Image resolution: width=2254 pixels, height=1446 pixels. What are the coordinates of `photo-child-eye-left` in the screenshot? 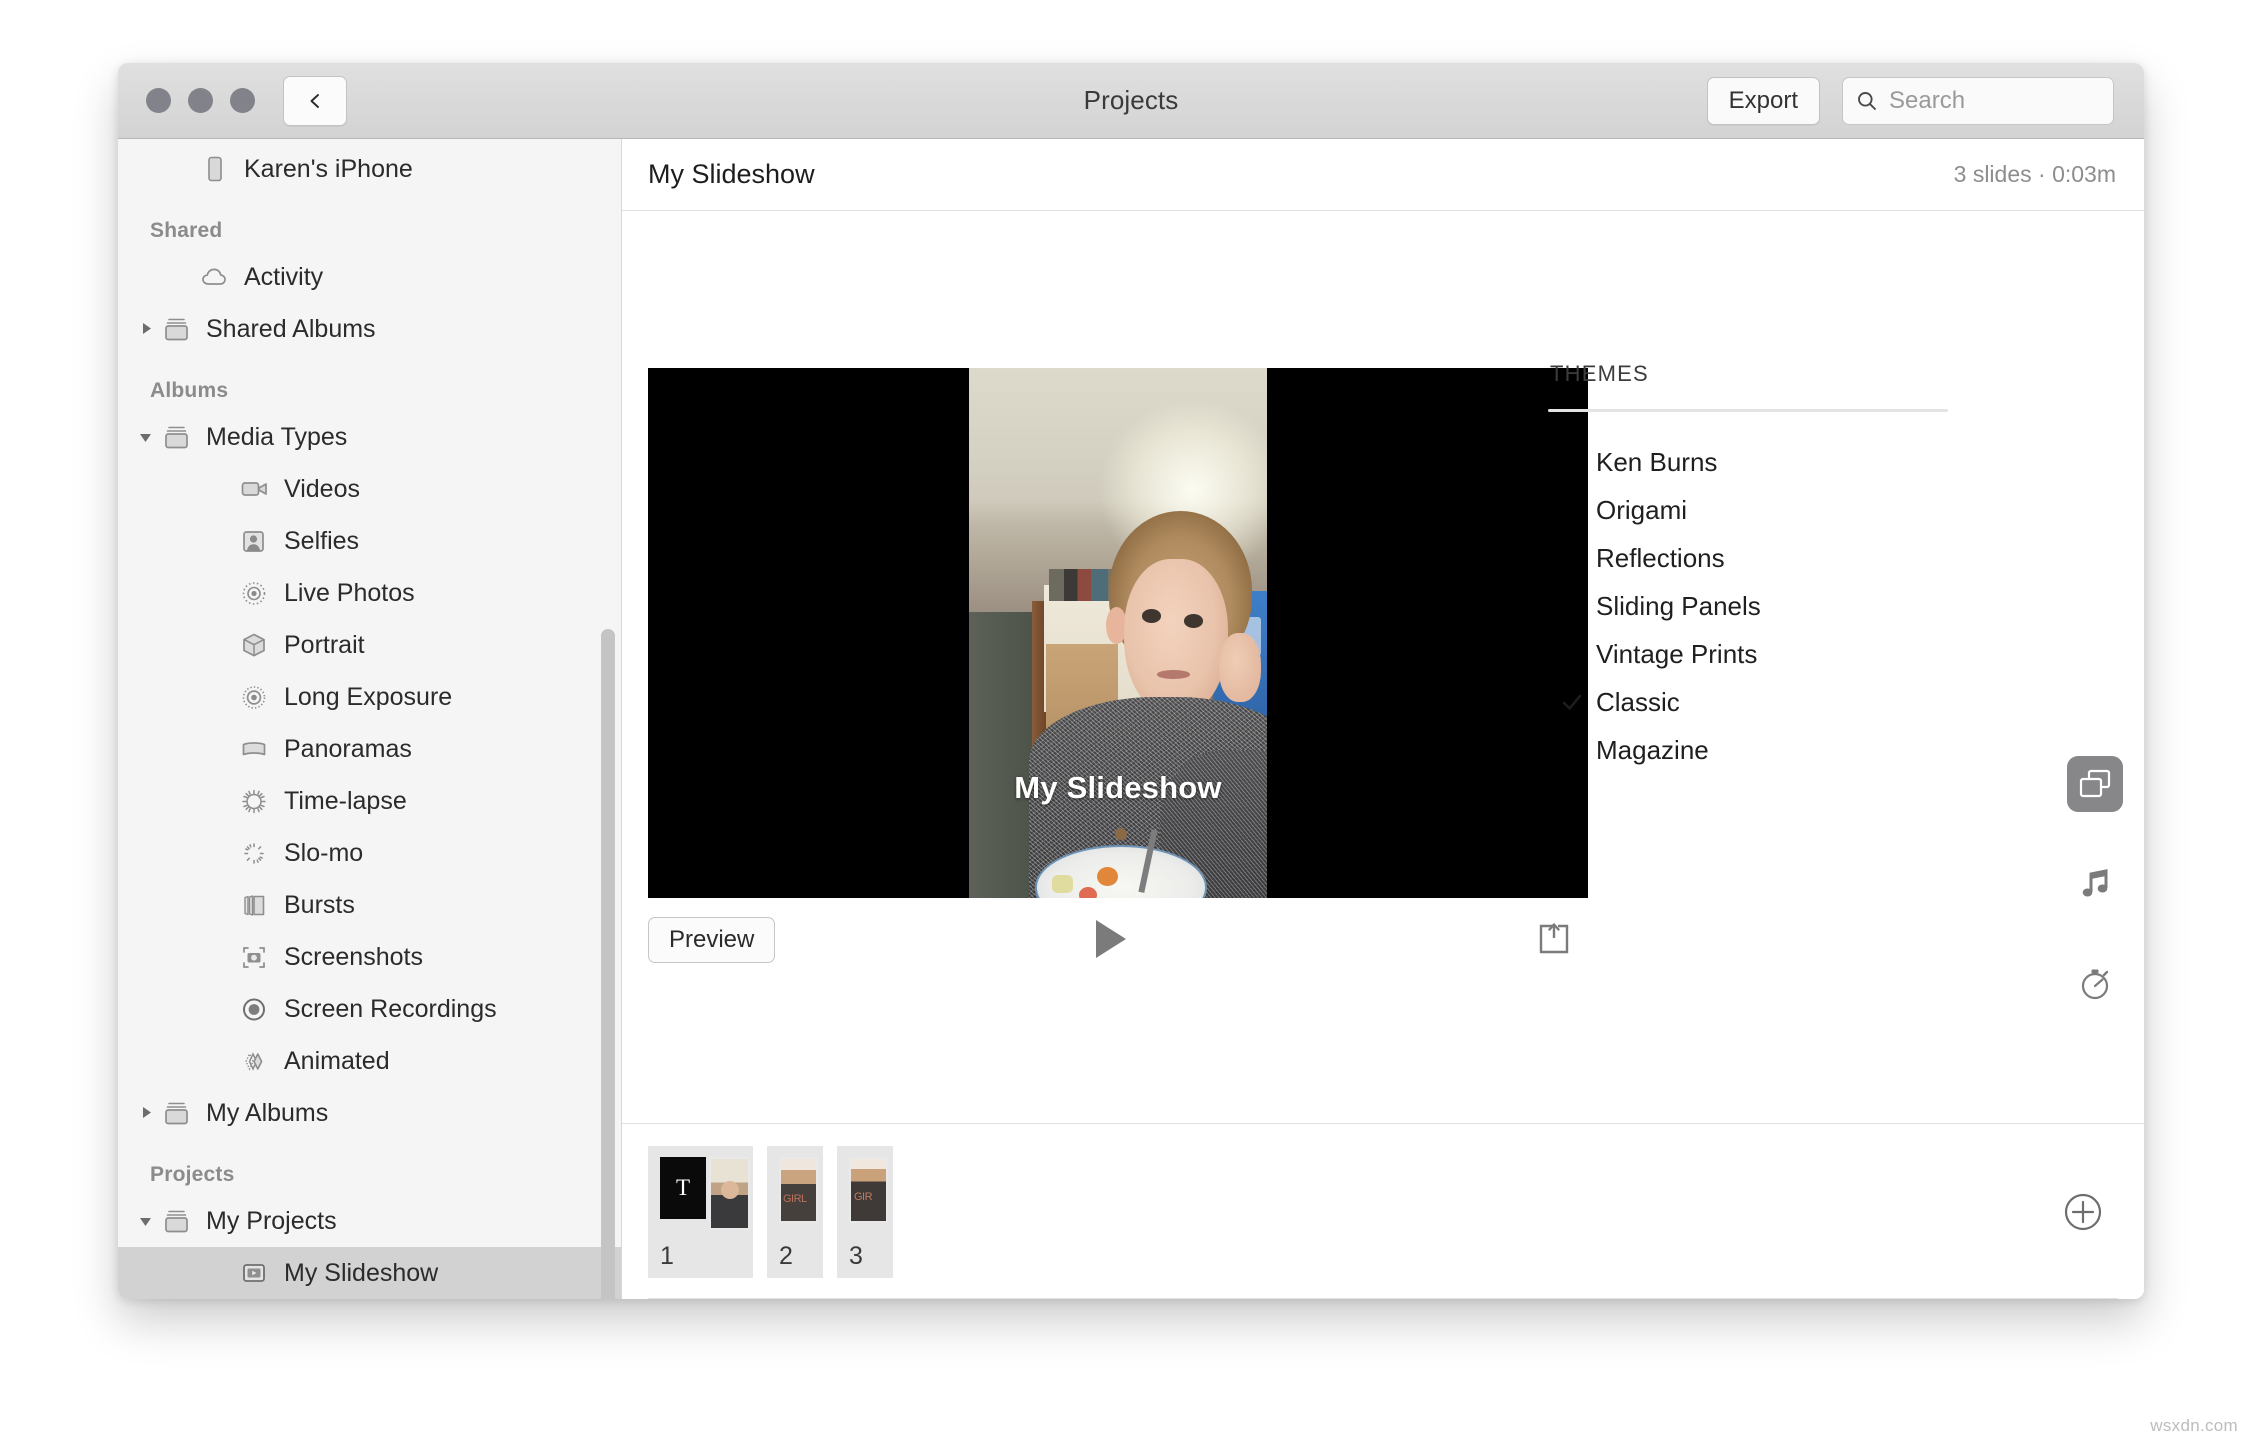 It's located at (1151, 616).